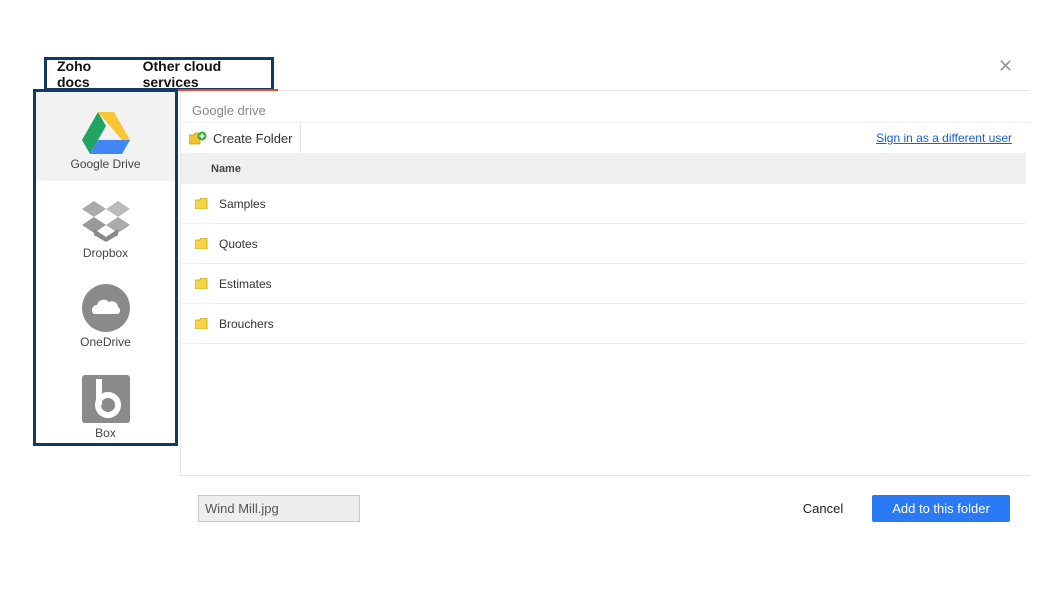 This screenshot has height=609, width=1060. I want to click on folder-row: Samples, so click(603, 204).